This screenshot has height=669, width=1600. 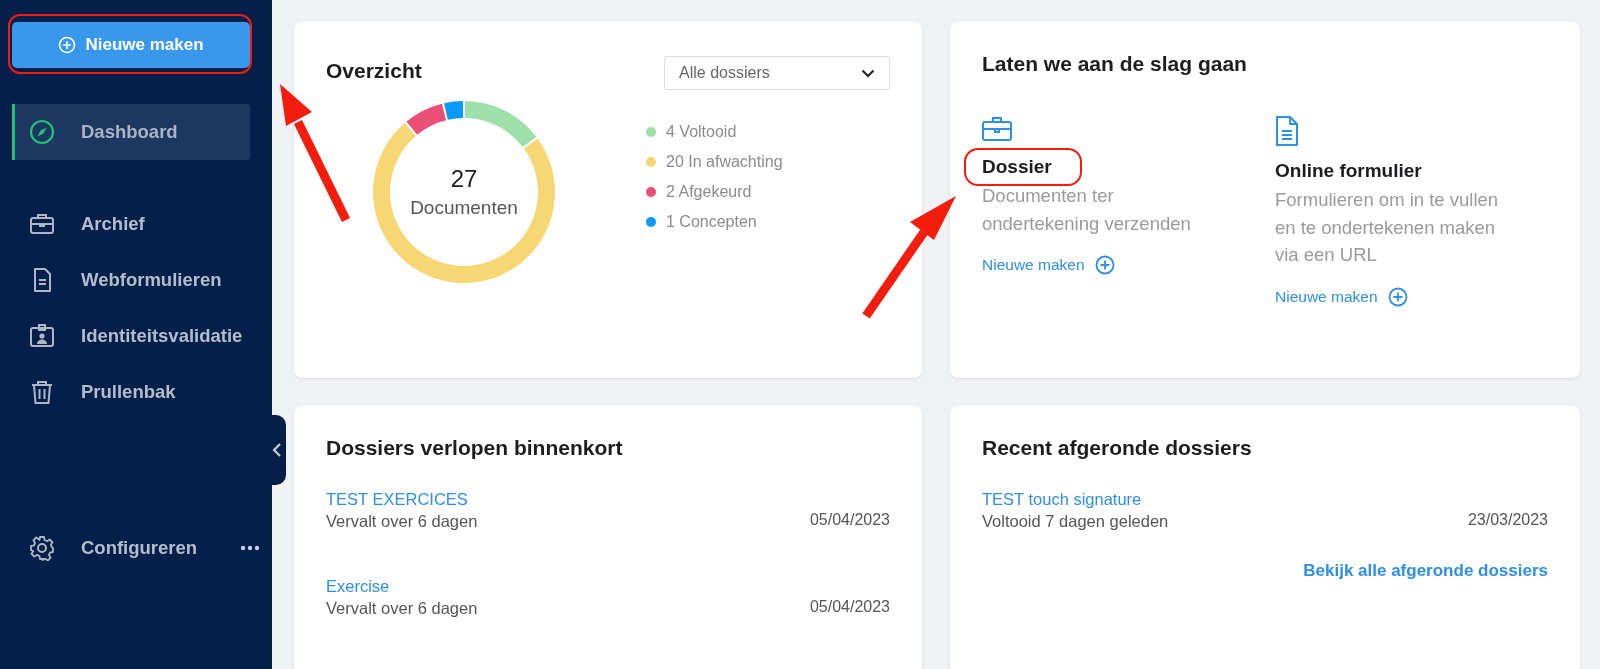 I want to click on legend-label: 1 Concepten, so click(x=711, y=222).